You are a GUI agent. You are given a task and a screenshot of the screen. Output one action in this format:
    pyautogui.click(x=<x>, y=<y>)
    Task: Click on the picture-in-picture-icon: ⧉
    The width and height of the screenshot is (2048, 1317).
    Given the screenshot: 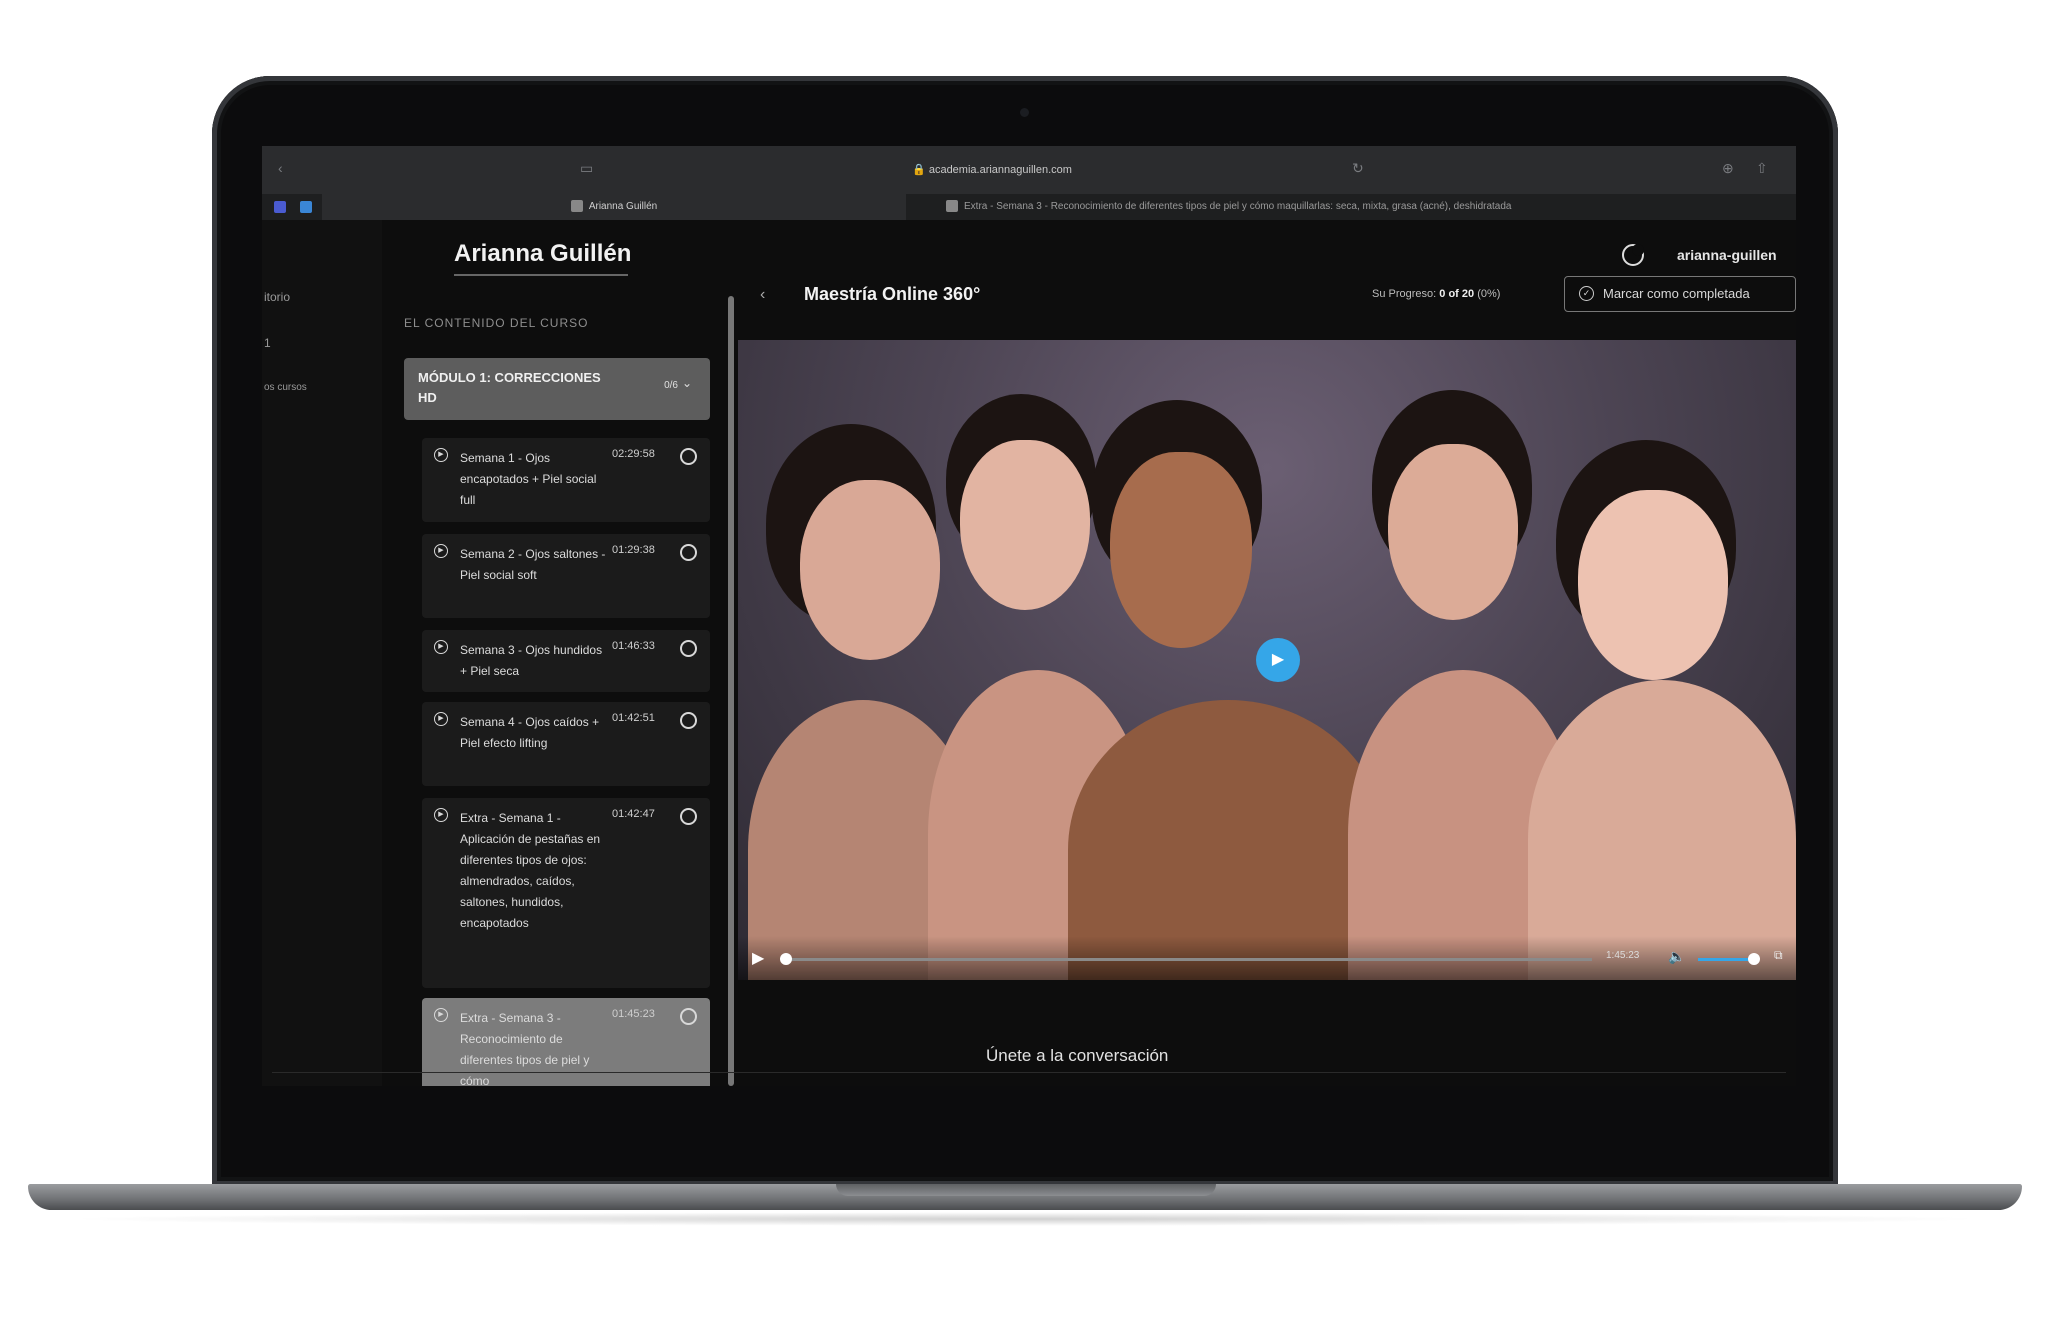 What is the action you would take?
    pyautogui.click(x=1778, y=955)
    